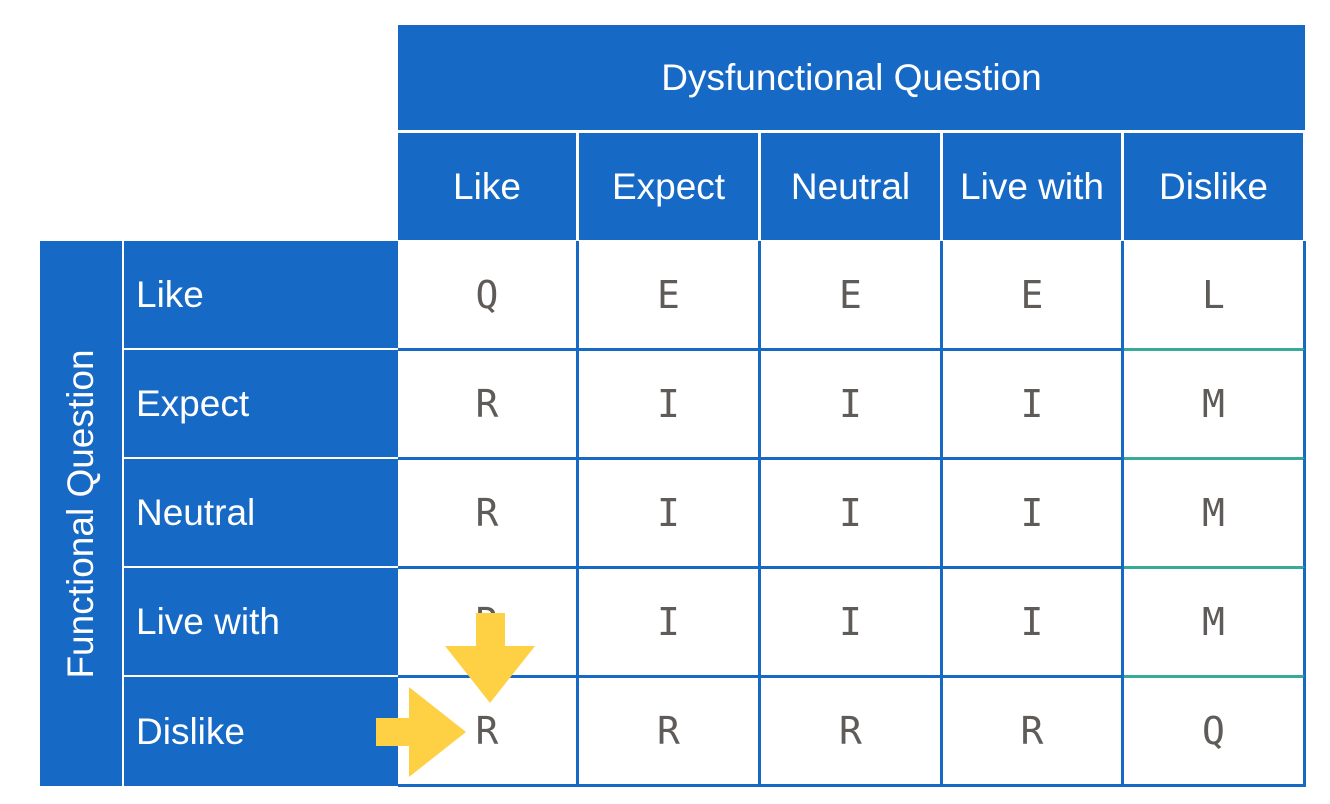 The height and width of the screenshot is (804, 1330). What do you see at coordinates (421, 732) in the screenshot?
I see `arrow-right-icon` at bounding box center [421, 732].